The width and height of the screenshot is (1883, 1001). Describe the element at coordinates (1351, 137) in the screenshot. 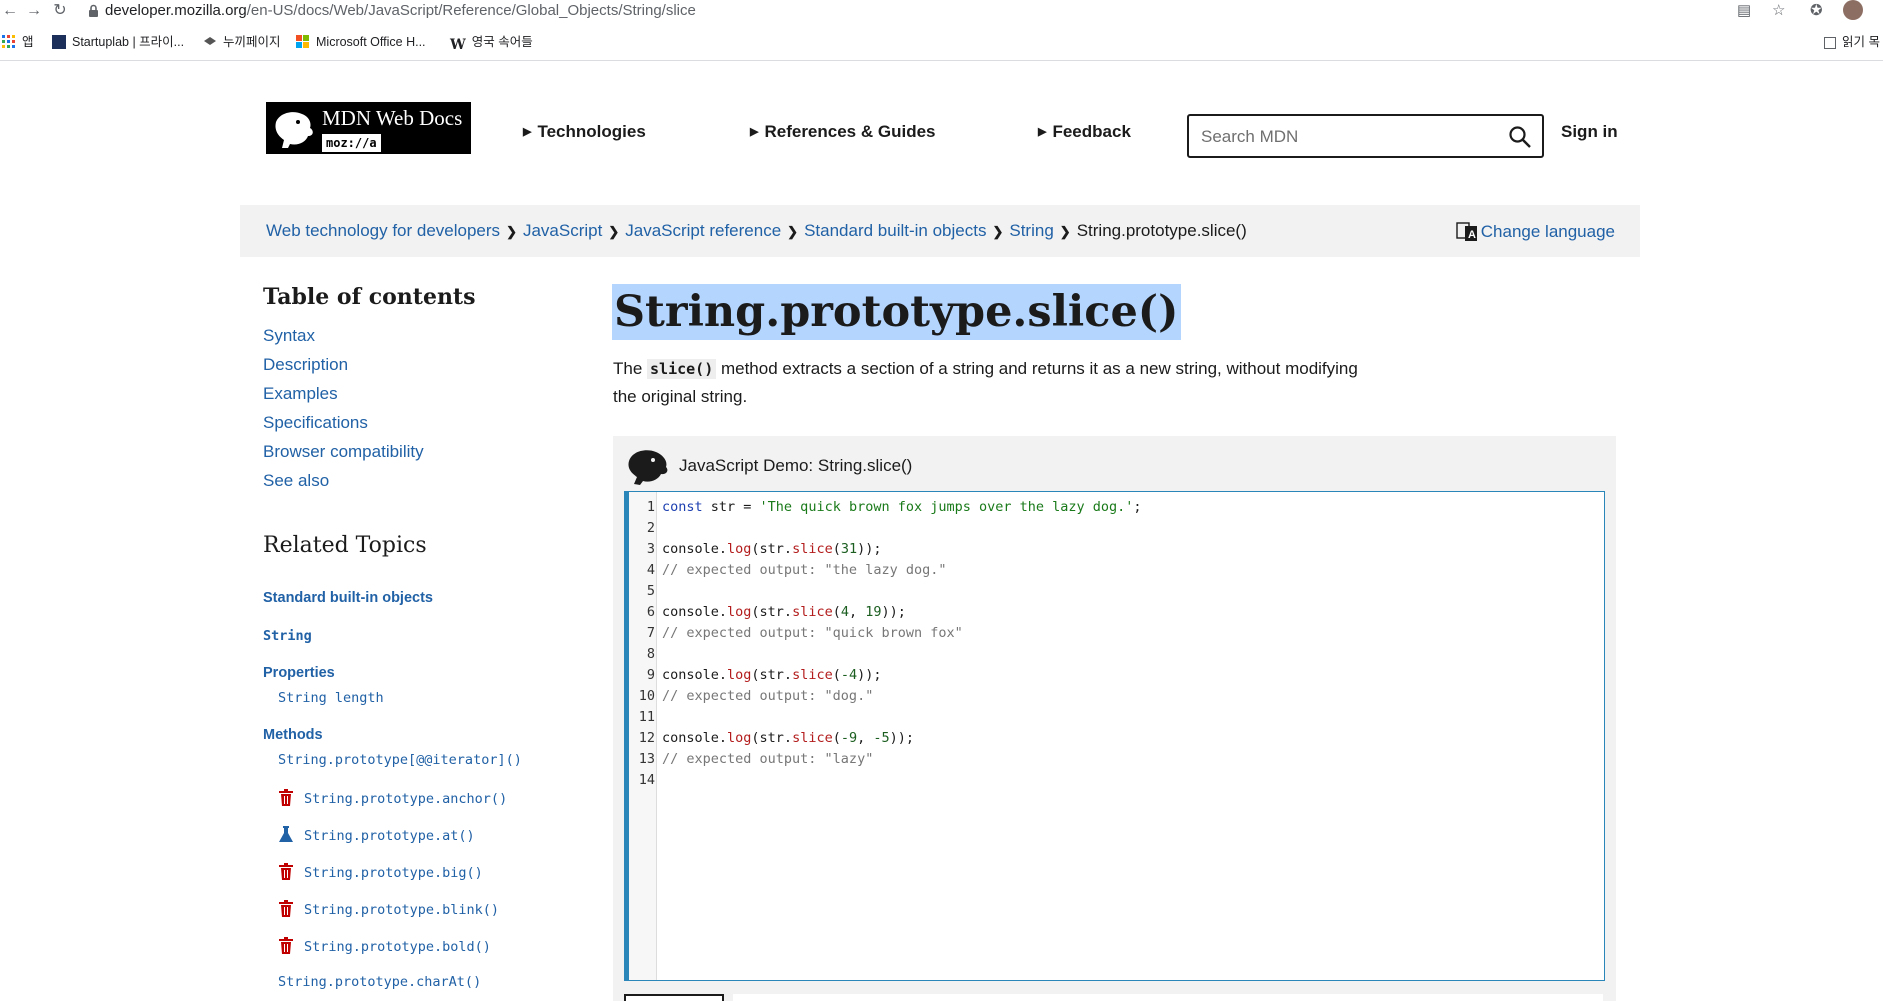

I see `search-input` at that location.